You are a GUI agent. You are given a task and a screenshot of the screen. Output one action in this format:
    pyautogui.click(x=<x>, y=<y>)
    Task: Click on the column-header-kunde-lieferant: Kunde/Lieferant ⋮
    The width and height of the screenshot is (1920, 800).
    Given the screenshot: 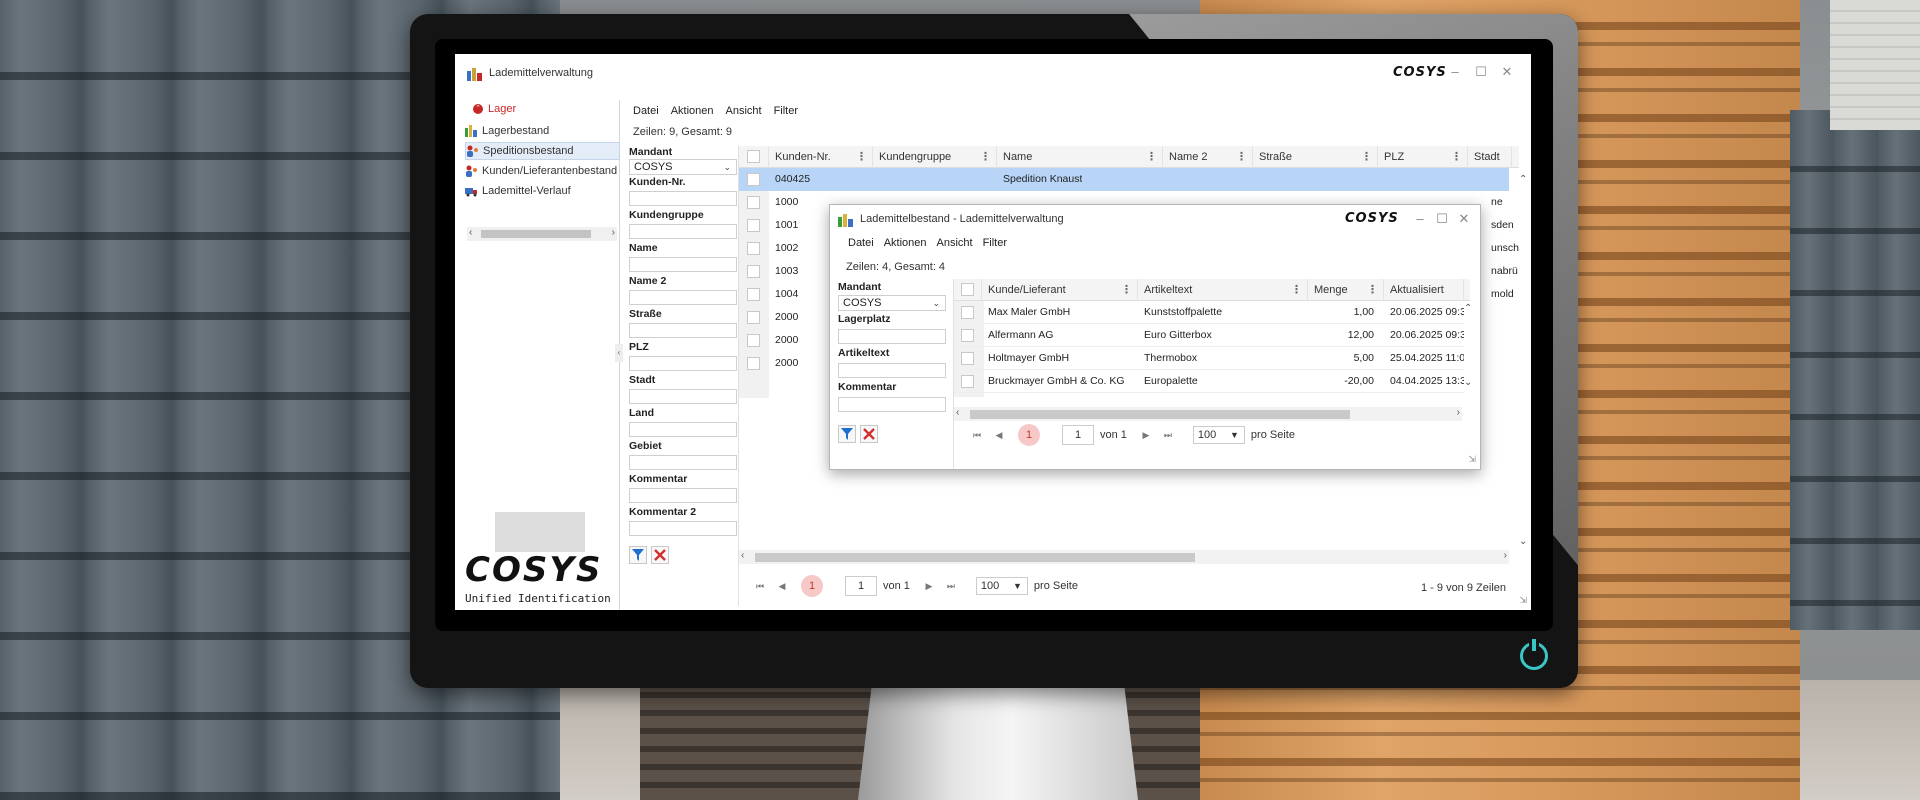 What is the action you would take?
    pyautogui.click(x=1060, y=290)
    